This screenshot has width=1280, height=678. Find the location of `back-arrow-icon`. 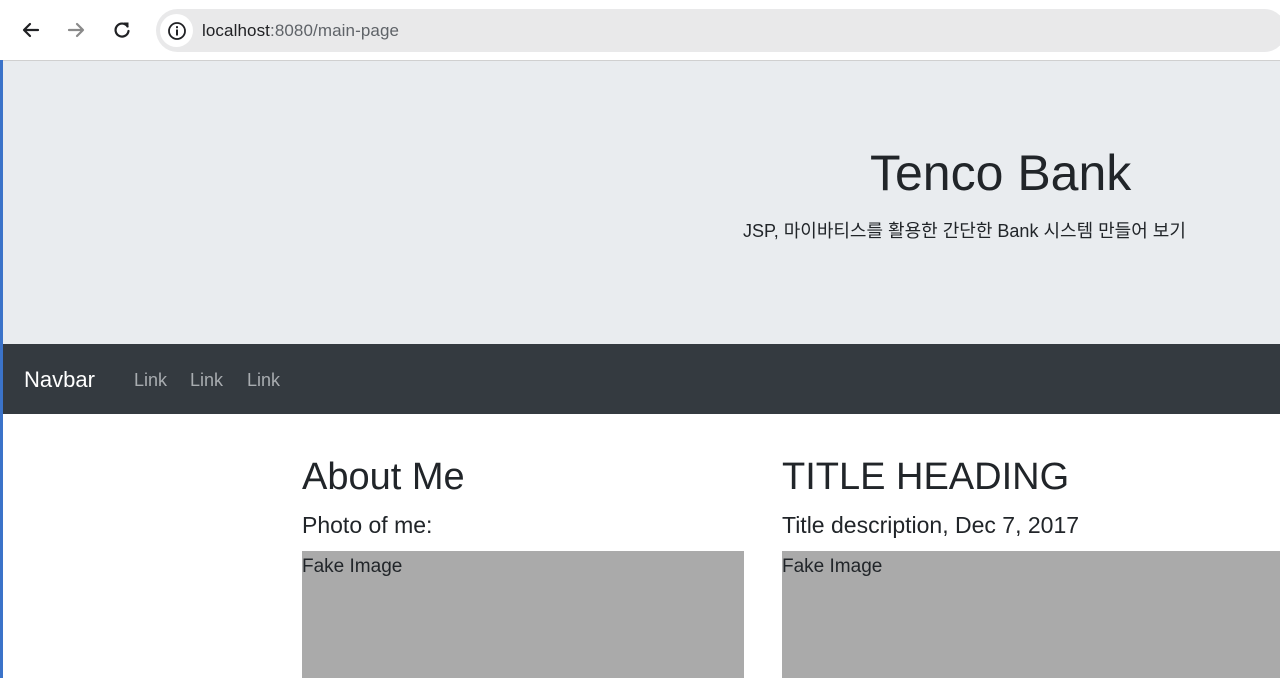

back-arrow-icon is located at coordinates (31, 30).